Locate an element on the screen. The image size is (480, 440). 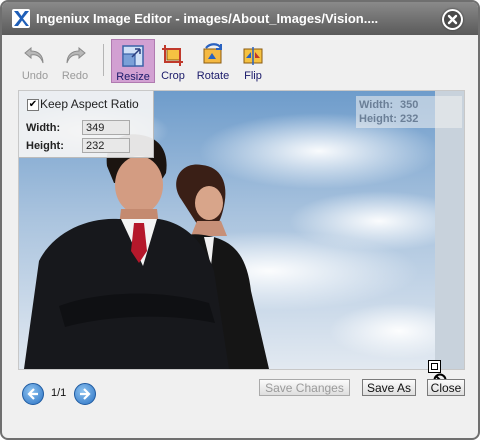
original-width-label: Width: is located at coordinates (376, 105).